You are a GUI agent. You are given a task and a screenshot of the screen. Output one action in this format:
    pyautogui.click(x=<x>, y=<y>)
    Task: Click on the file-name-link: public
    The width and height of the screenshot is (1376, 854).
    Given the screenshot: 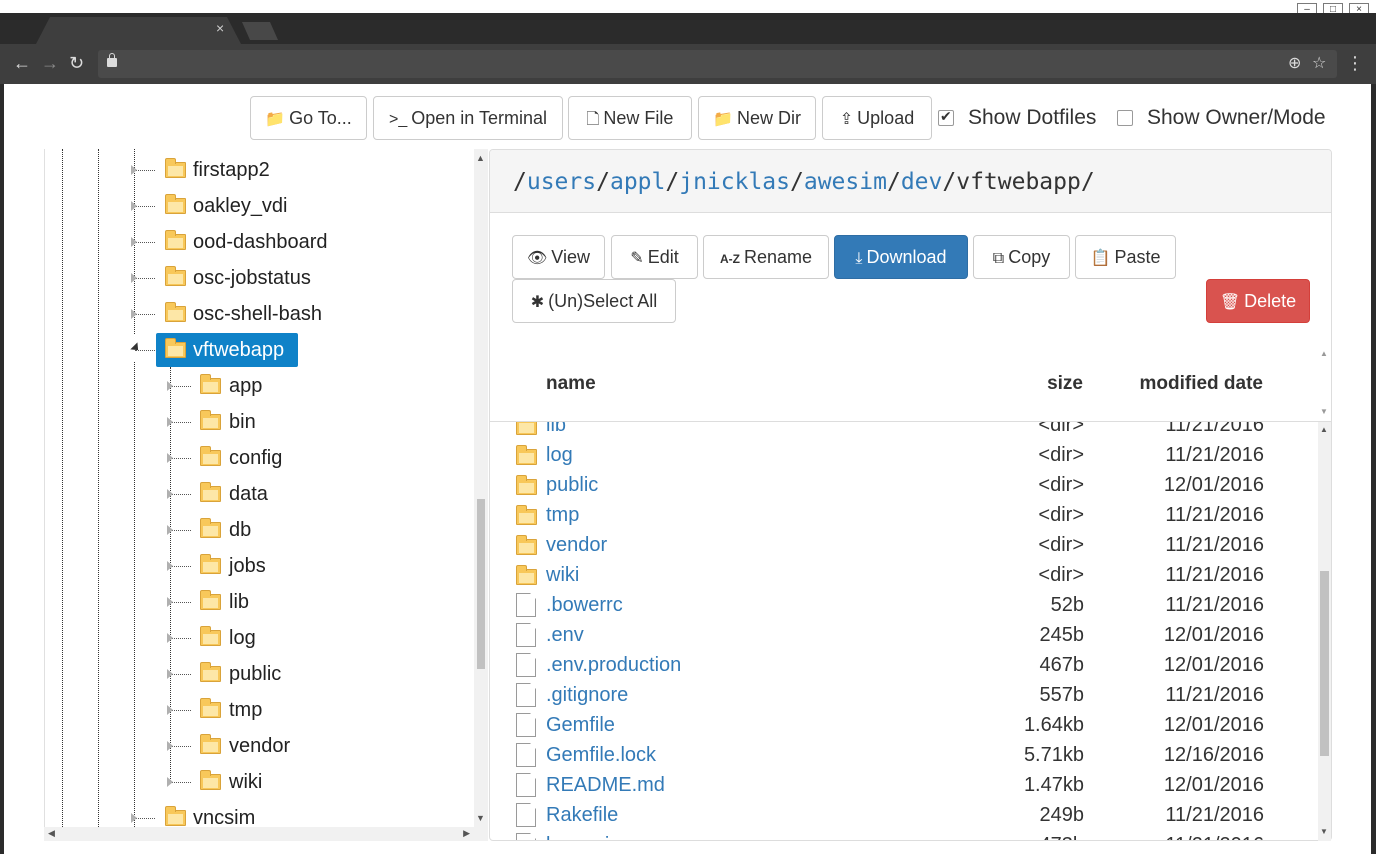 What is the action you would take?
    pyautogui.click(x=572, y=485)
    